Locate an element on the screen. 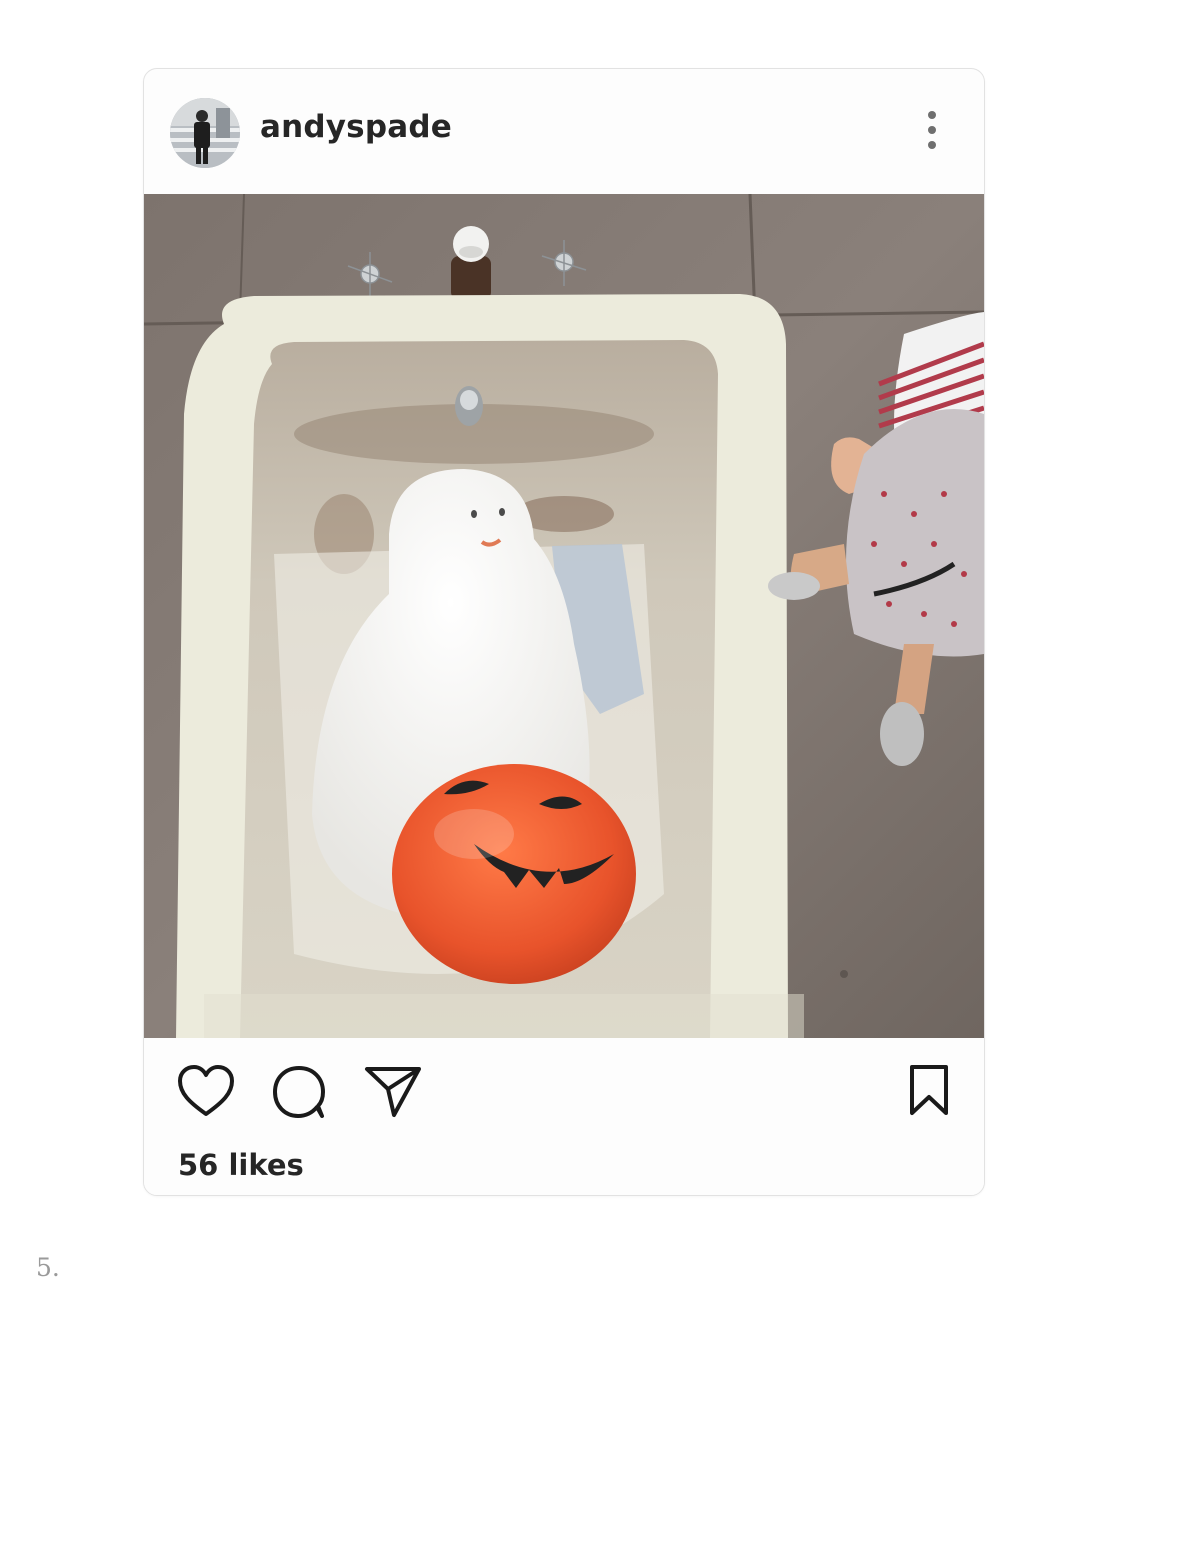 Image resolution: width=1180 pixels, height=1552 pixels. avatar-photo is located at coordinates (205, 133).